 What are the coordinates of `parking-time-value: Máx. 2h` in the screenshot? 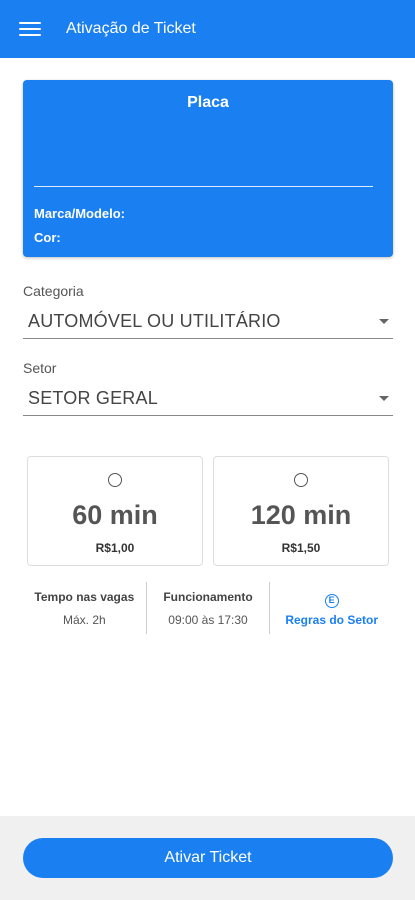 It's located at (84, 620).